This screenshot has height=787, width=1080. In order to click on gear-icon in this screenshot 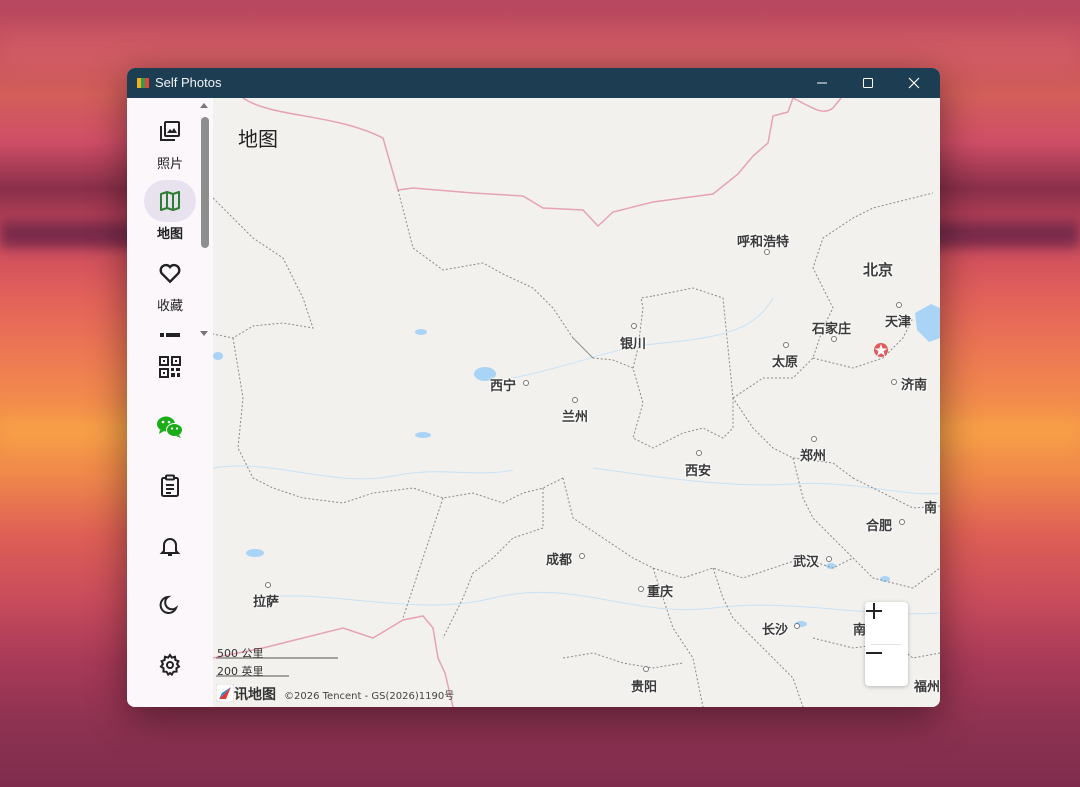, I will do `click(170, 665)`.